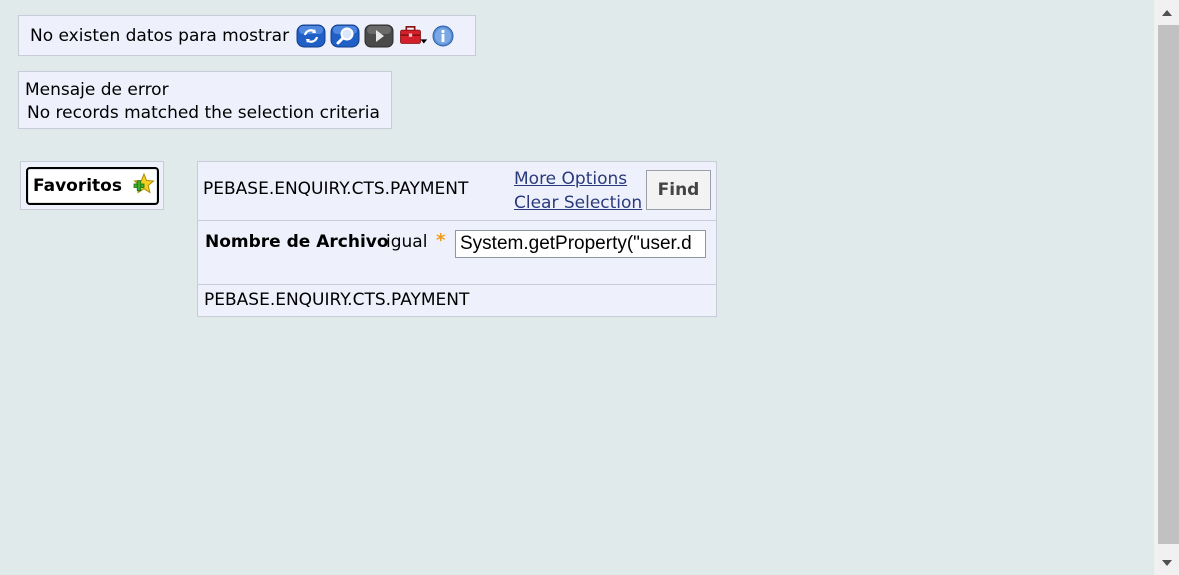  I want to click on operator-label: igual, so click(407, 242).